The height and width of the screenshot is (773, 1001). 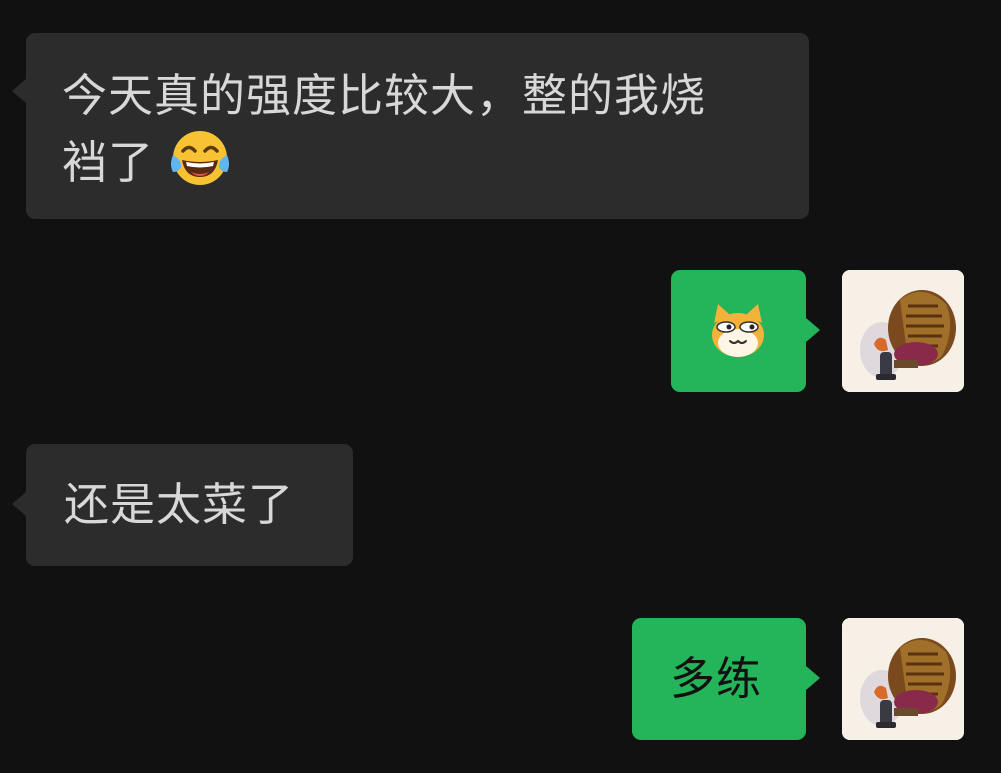 I want to click on outgoing-message-bubble: 多练, so click(x=719, y=679).